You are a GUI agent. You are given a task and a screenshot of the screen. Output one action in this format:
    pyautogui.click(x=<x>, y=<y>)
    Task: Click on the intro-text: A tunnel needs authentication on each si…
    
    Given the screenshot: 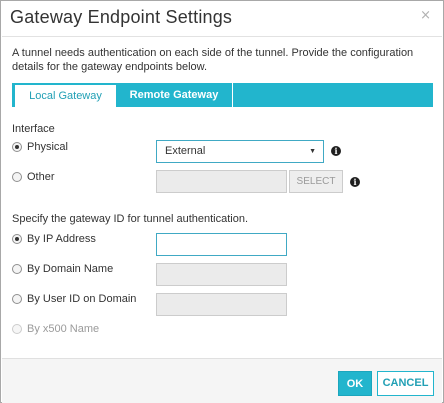 What is the action you would take?
    pyautogui.click(x=213, y=60)
    